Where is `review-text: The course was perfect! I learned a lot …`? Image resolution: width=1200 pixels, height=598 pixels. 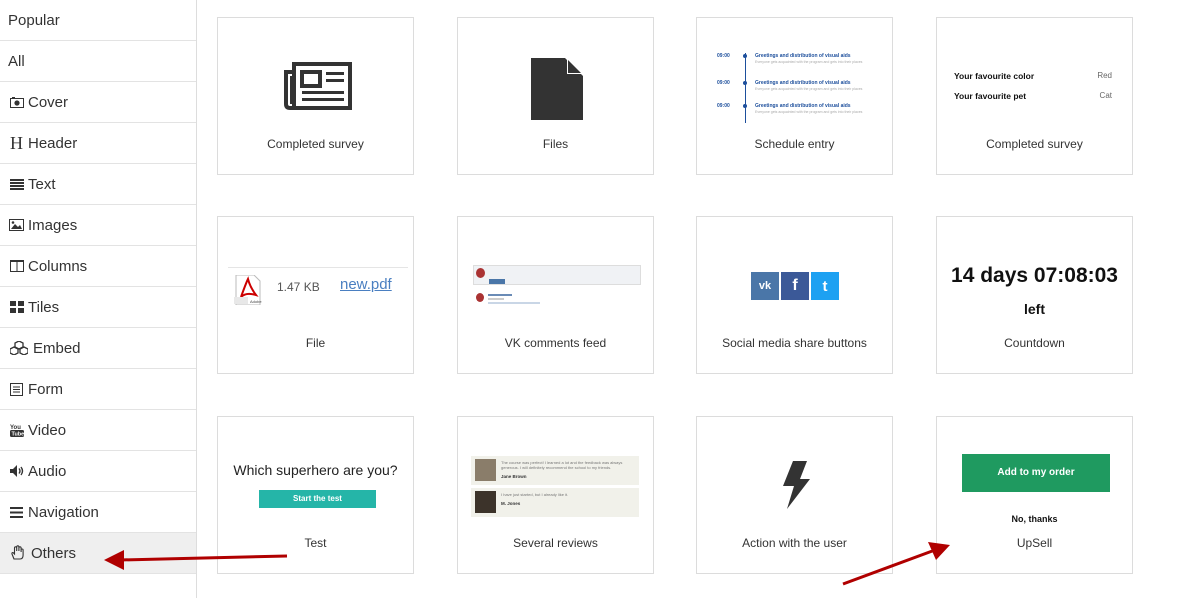
review-text: The course was perfect! I learned a lot … is located at coordinates (561, 465).